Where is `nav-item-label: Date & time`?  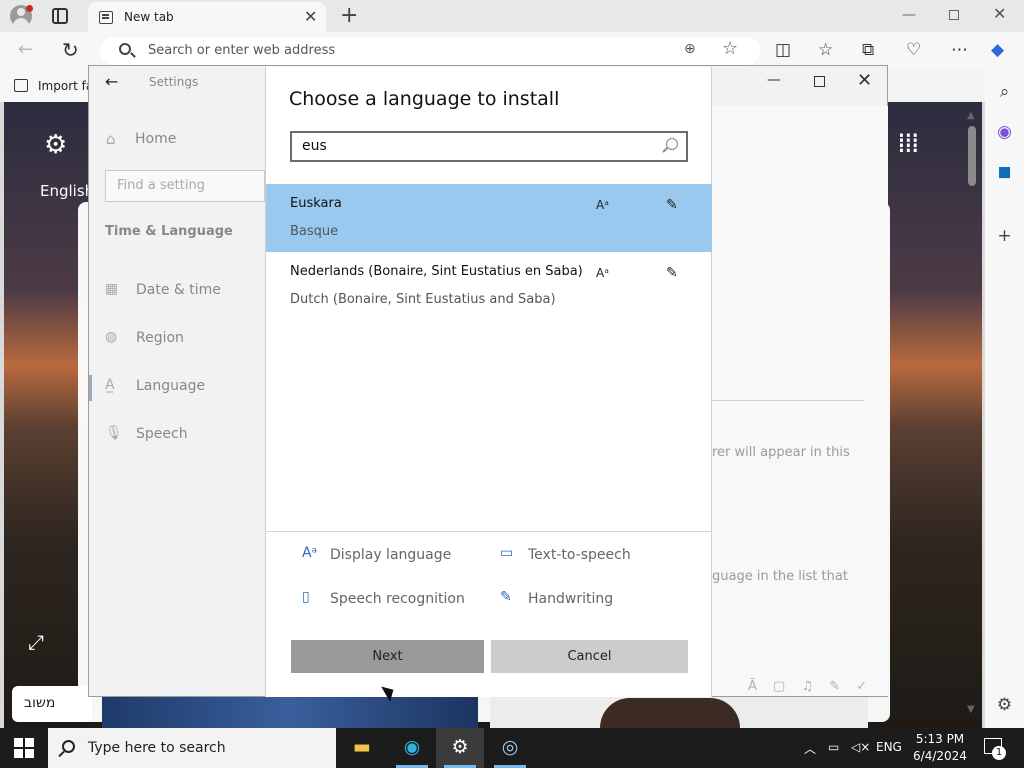
nav-item-label: Date & time is located at coordinates (178, 290).